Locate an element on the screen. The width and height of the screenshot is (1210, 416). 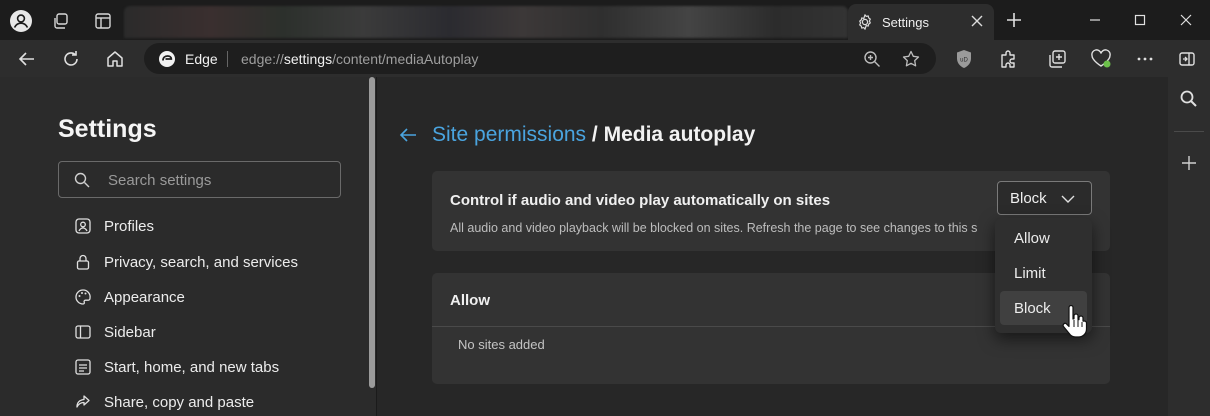
tab-settings: Settings is located at coordinates (921, 22).